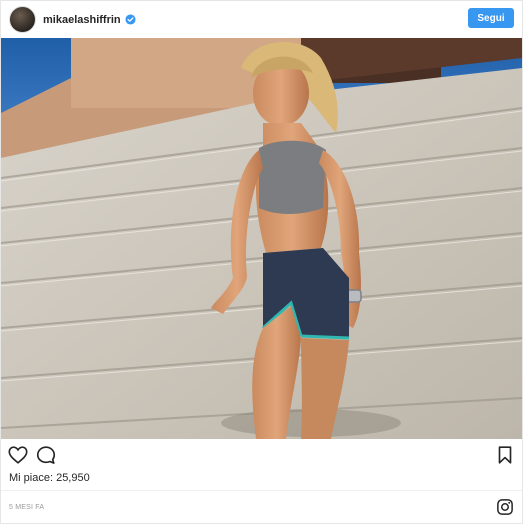 This screenshot has width=523, height=524. I want to click on bookmark-icon, so click(505, 455).